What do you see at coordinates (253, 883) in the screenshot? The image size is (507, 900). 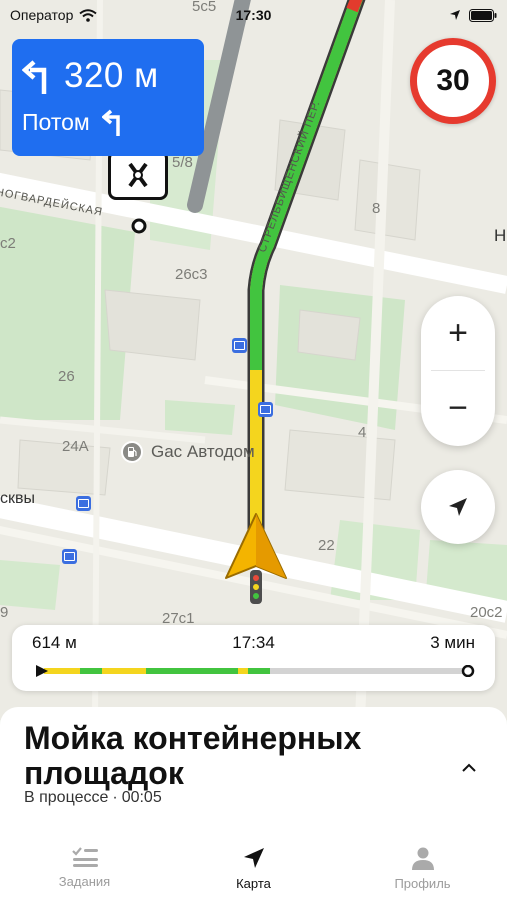 I see `tab-label: Карта` at bounding box center [253, 883].